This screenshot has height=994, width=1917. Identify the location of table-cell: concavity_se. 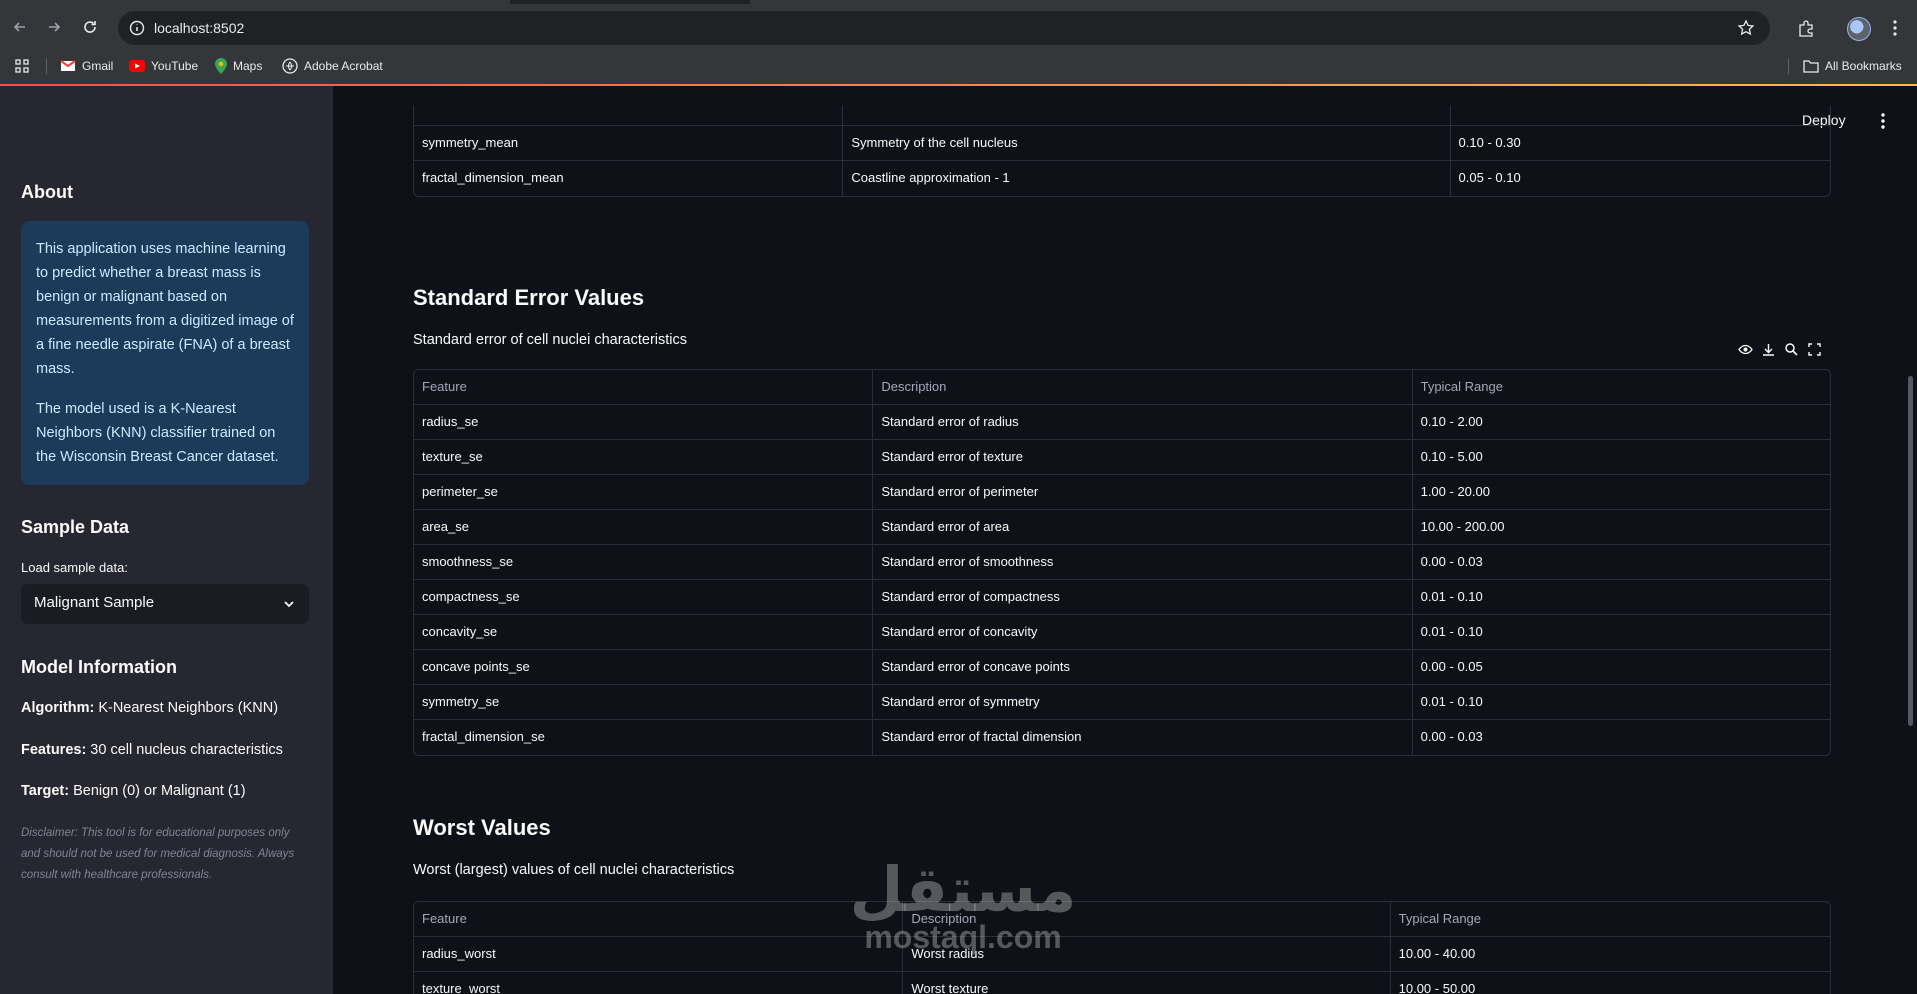
(644, 632).